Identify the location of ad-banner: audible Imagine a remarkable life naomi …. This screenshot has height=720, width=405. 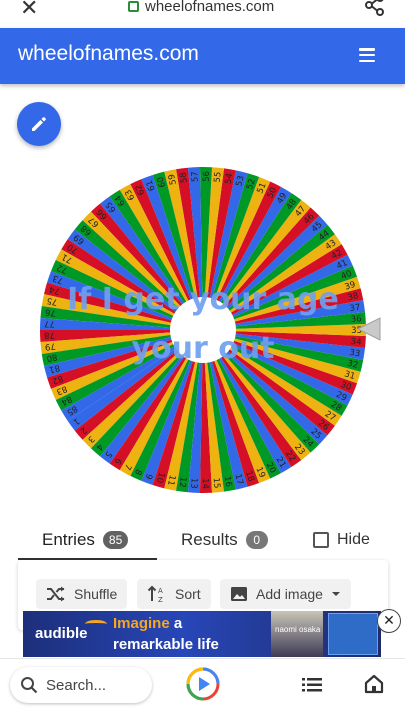
(202, 634).